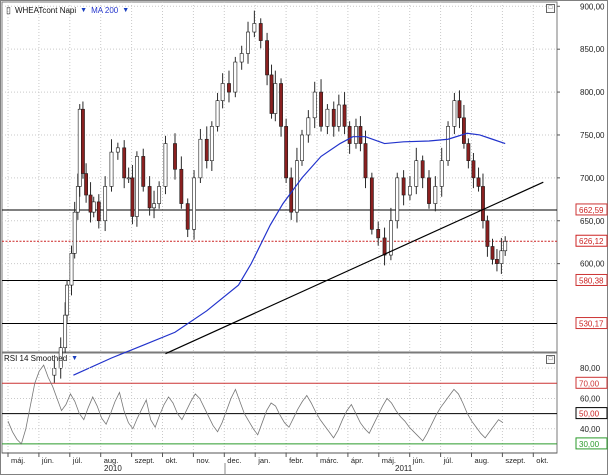 Image resolution: width=609 pixels, height=475 pixels. What do you see at coordinates (404, 468) in the screenshot?
I see `year-label: 2011` at bounding box center [404, 468].